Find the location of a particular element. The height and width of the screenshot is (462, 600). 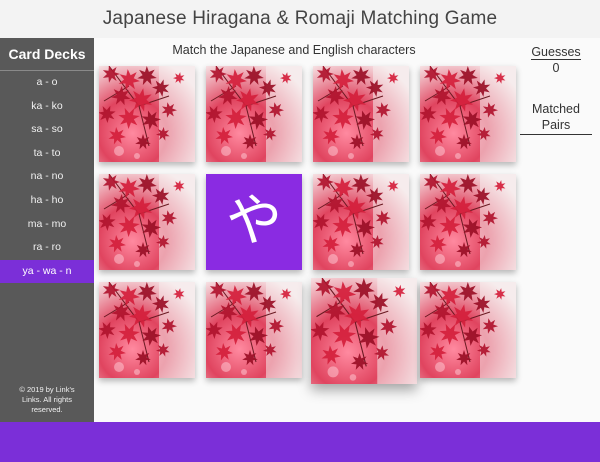

guesses-label: Guesses is located at coordinates (556, 52).